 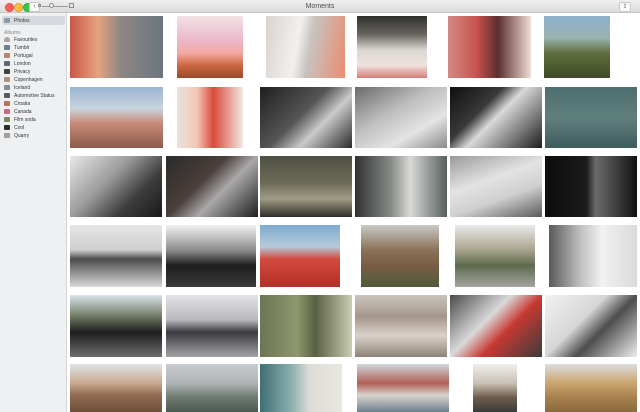 What do you see at coordinates (591, 117) in the screenshot?
I see `photo-teal-water` at bounding box center [591, 117].